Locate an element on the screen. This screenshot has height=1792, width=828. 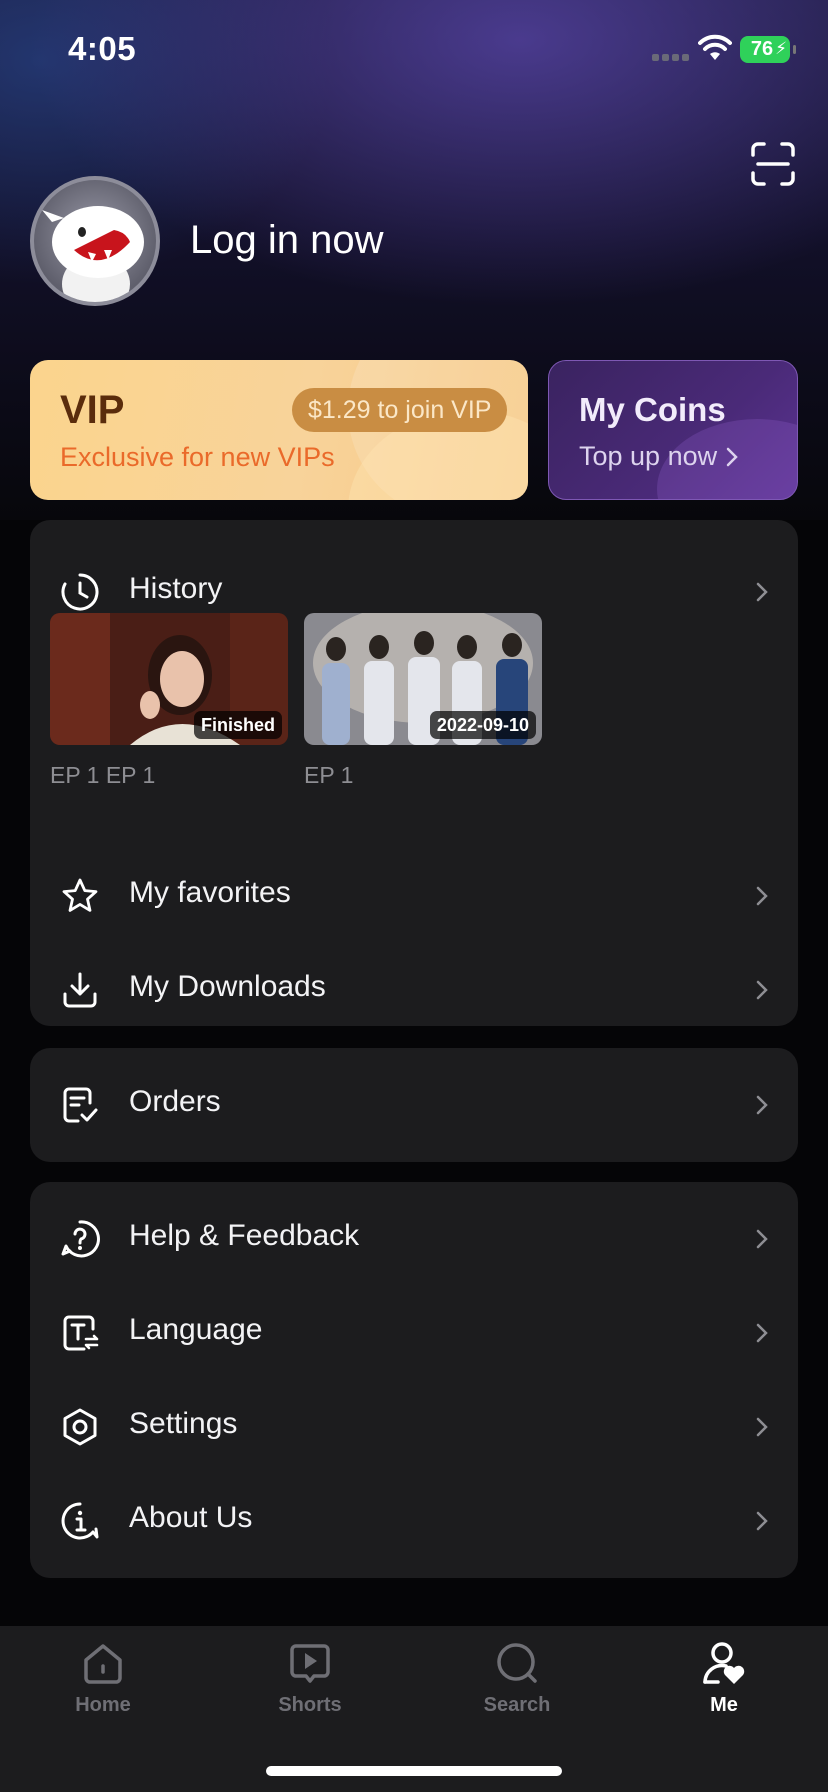
downloads-row: My Downloads is located at coordinates (414, 990).